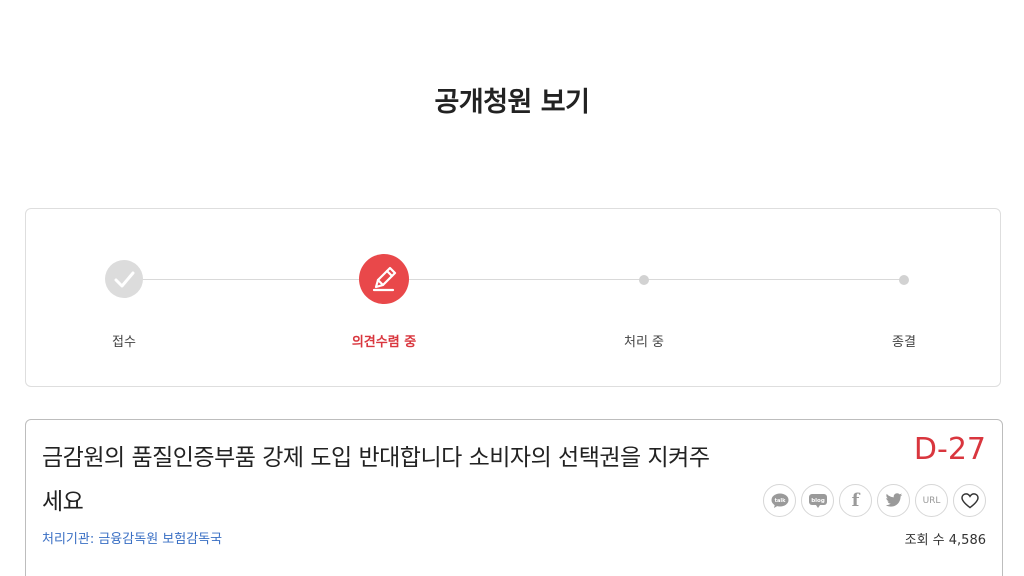 This screenshot has width=1024, height=576. I want to click on kakaotalk-icon-text: talk, so click(779, 501).